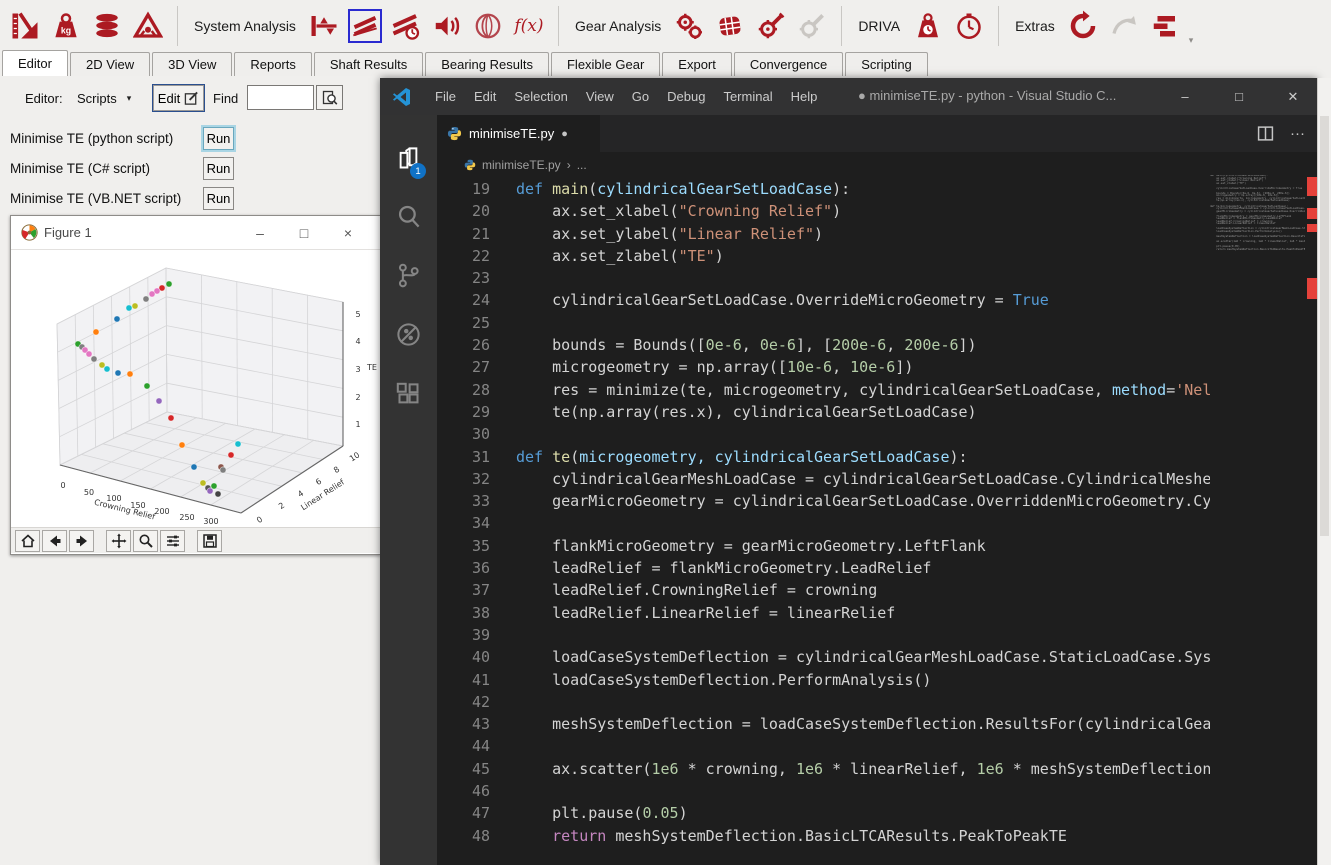 The width and height of the screenshot is (1331, 865). Describe the element at coordinates (1312, 490) in the screenshot. I see `overview-ruler` at that location.